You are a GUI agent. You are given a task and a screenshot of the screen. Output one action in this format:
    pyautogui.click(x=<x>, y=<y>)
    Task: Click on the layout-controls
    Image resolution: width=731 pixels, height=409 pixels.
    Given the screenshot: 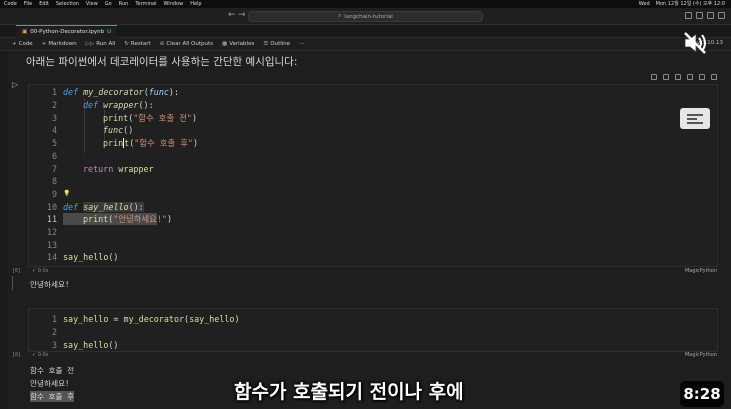 What is the action you would take?
    pyautogui.click(x=703, y=15)
    